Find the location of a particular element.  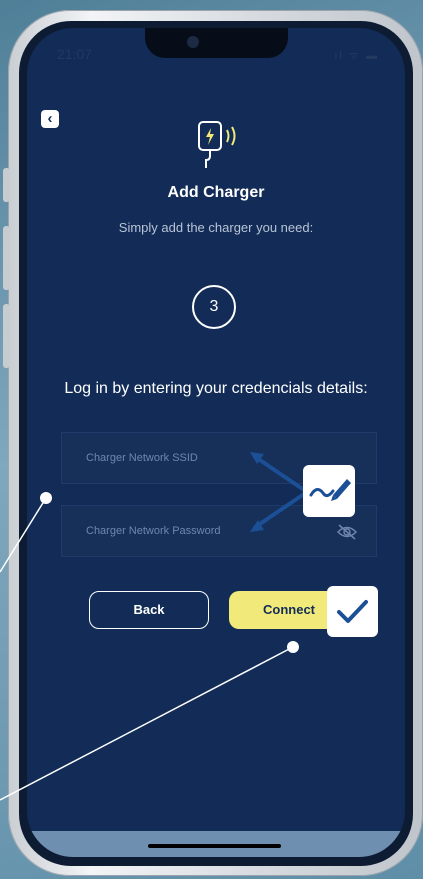

edit-badge is located at coordinates (329, 491).